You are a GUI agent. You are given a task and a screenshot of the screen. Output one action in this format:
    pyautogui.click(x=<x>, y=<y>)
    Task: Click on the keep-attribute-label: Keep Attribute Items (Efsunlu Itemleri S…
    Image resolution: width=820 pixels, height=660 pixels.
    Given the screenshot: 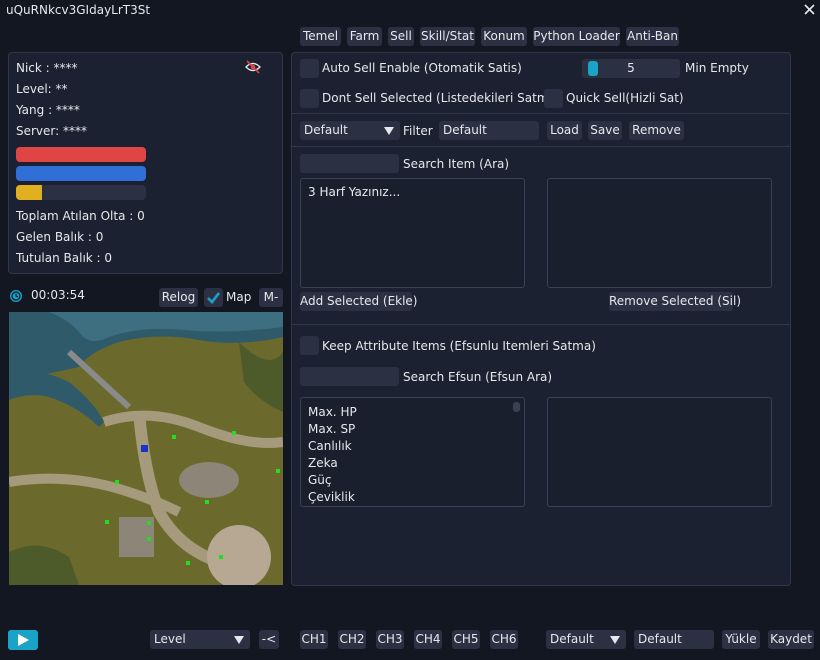 What is the action you would take?
    pyautogui.click(x=459, y=346)
    